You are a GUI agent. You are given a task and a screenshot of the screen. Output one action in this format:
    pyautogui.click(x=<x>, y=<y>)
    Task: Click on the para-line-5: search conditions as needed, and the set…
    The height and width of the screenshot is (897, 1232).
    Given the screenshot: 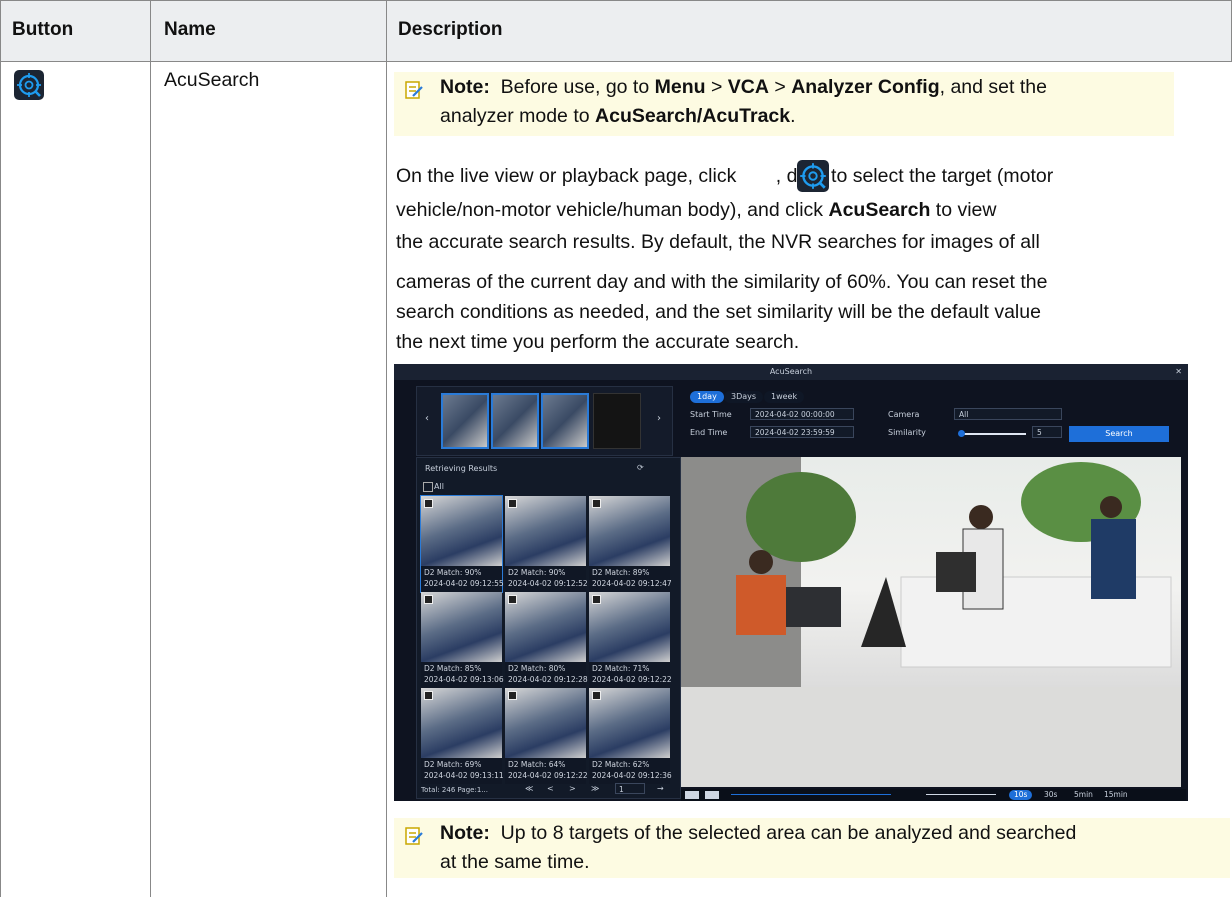 What is the action you would take?
    pyautogui.click(x=718, y=312)
    